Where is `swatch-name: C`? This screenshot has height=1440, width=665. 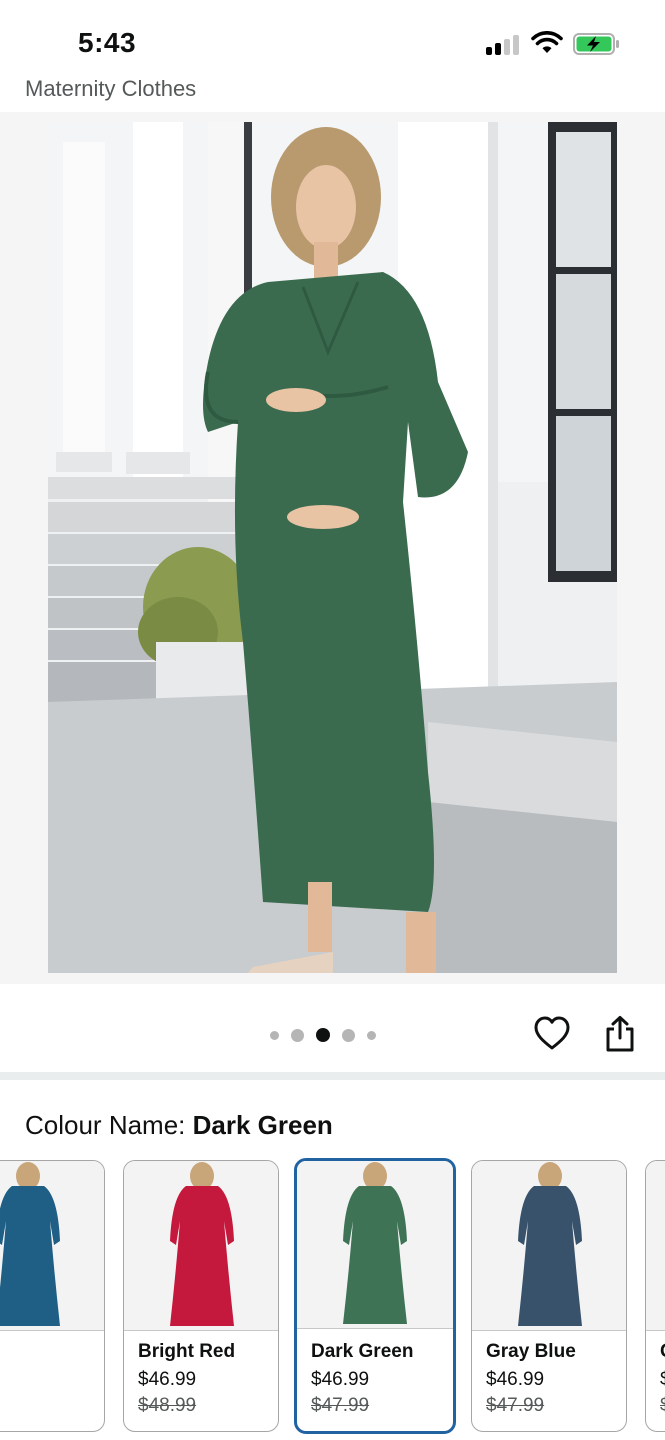
swatch-name: C is located at coordinates (662, 1352).